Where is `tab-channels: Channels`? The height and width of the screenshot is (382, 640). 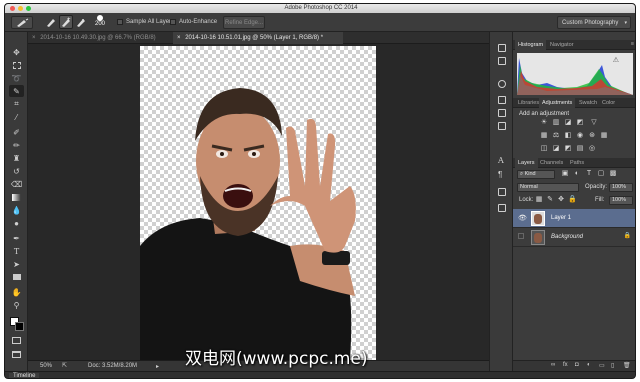
tab-channels: Channels is located at coordinates (551, 163).